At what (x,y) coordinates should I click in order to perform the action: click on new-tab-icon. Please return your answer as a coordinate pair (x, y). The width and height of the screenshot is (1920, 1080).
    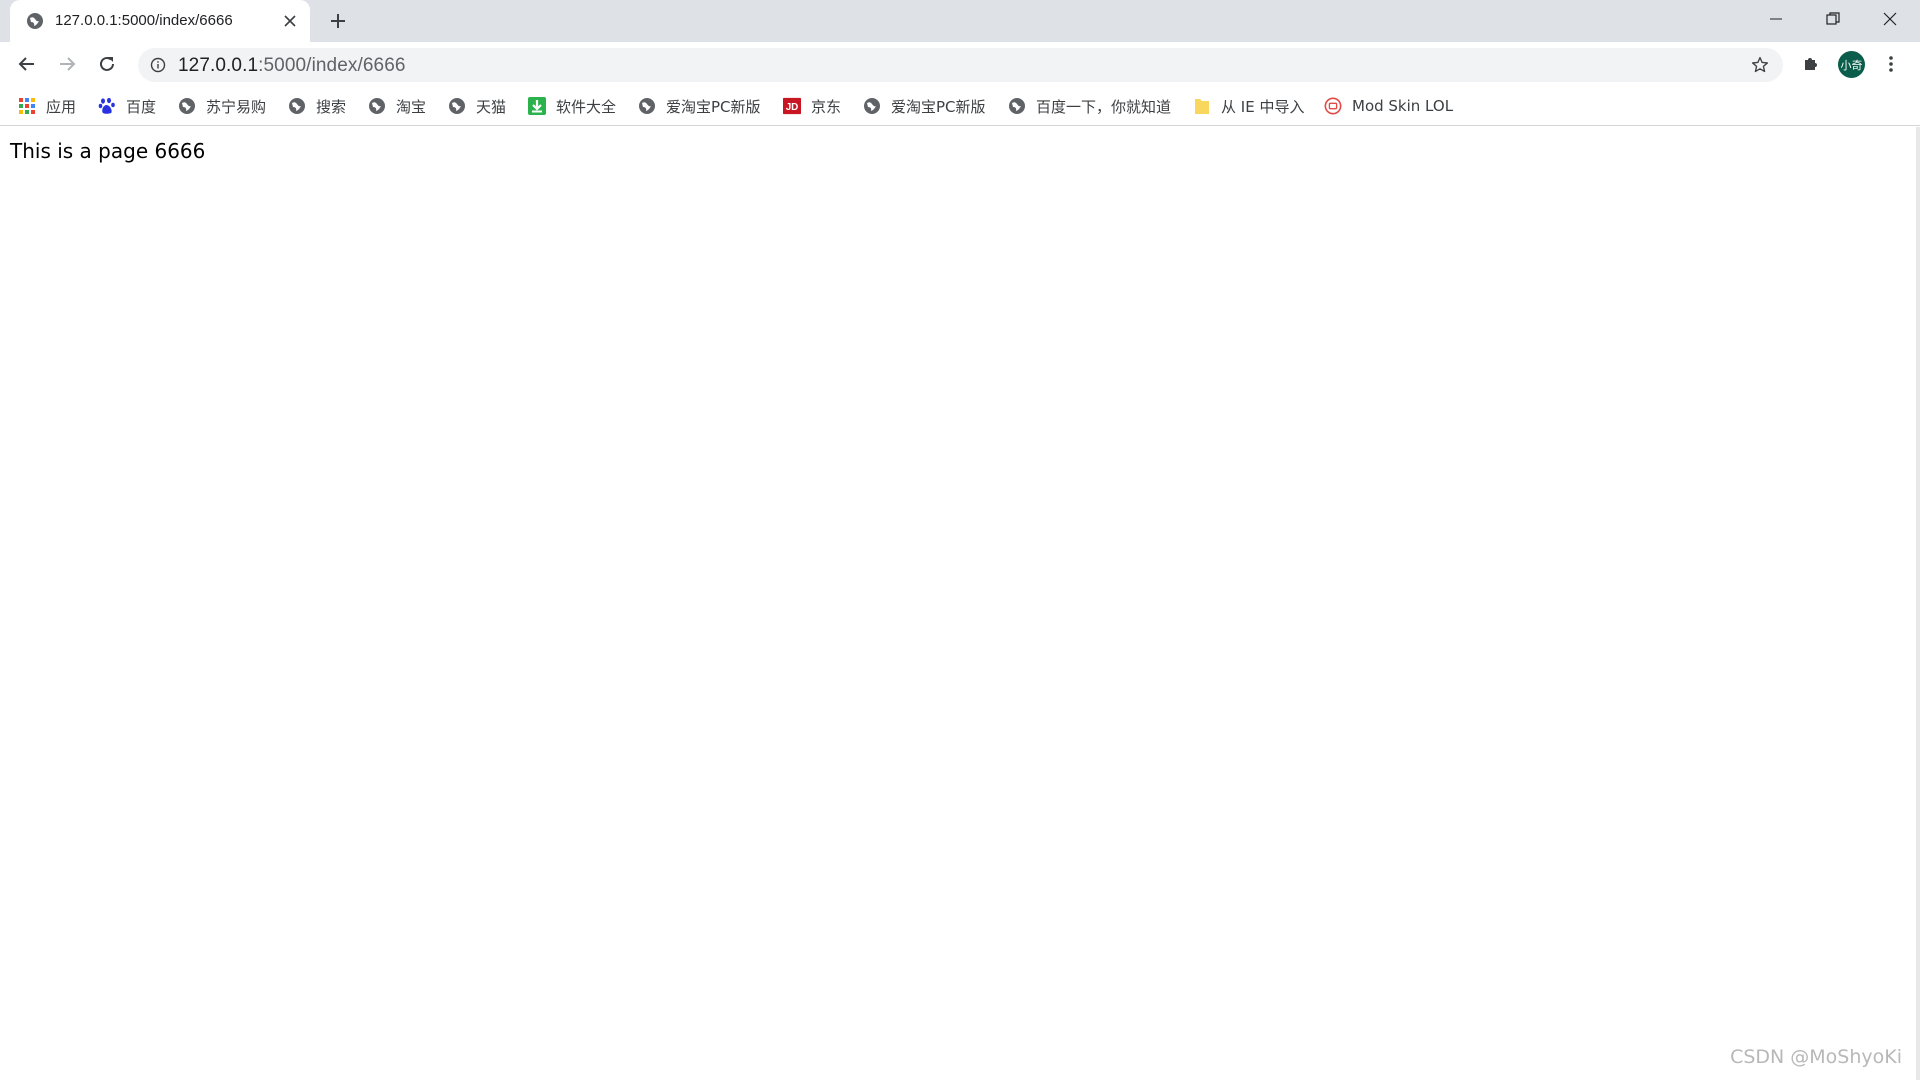
    Looking at the image, I should click on (338, 21).